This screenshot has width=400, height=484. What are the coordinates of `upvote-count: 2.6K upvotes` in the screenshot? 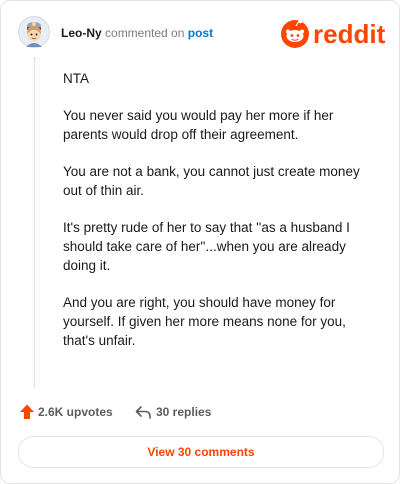 It's located at (75, 412).